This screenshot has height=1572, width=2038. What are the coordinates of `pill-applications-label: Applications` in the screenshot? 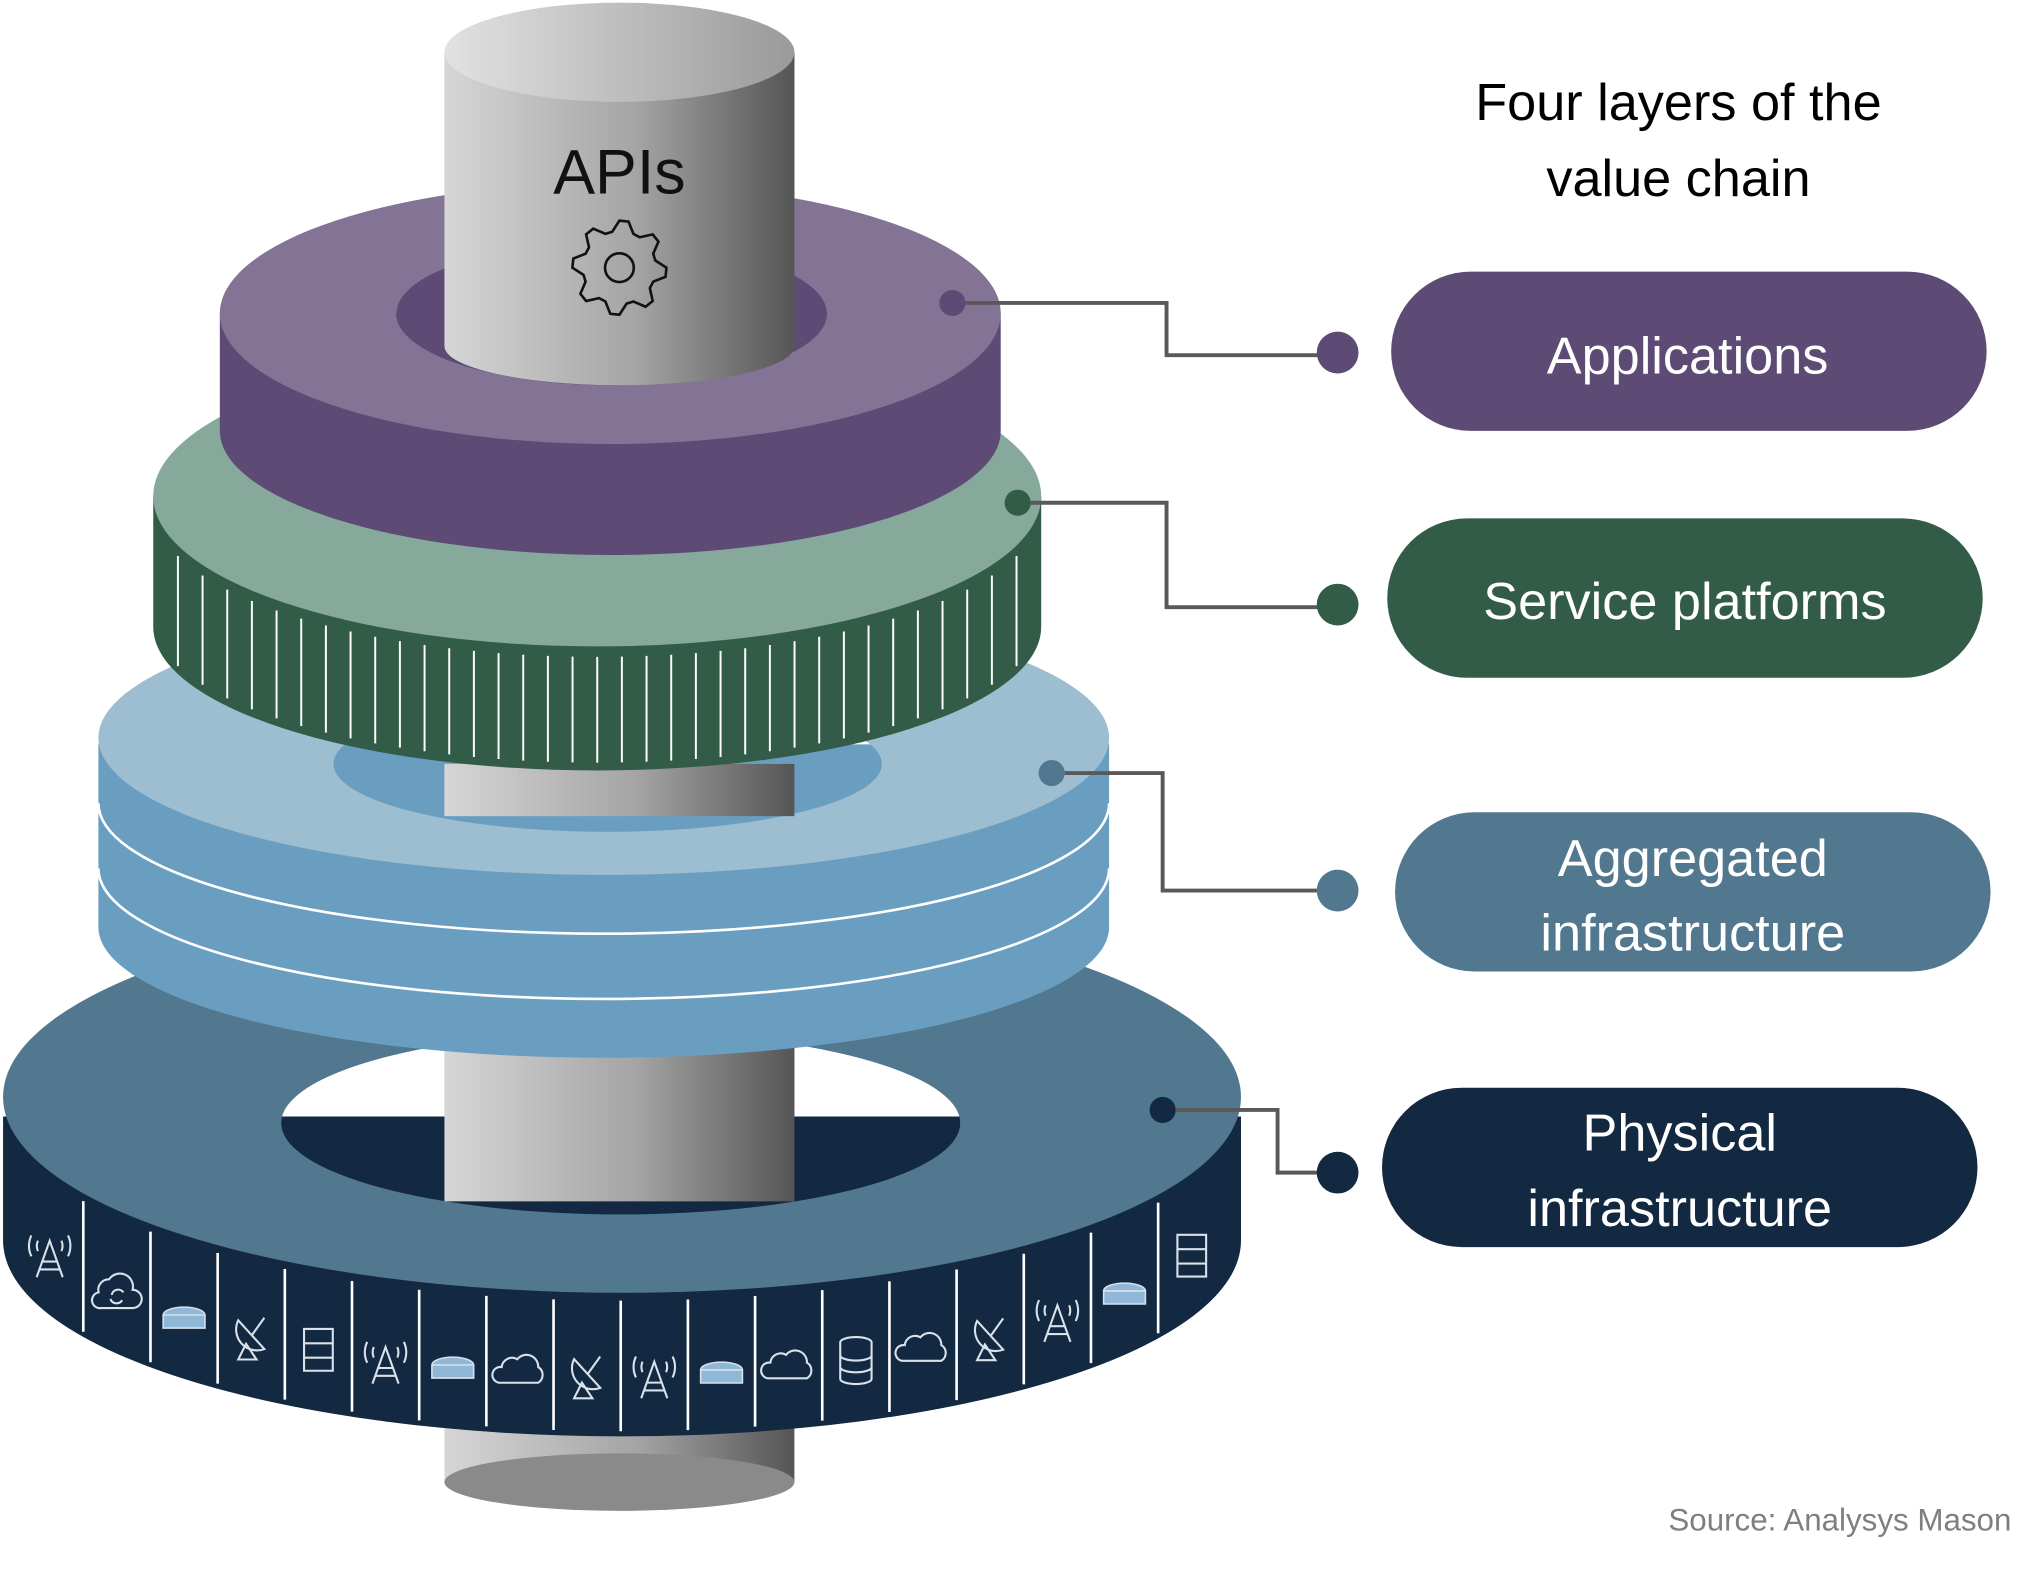 It's located at (1688, 356).